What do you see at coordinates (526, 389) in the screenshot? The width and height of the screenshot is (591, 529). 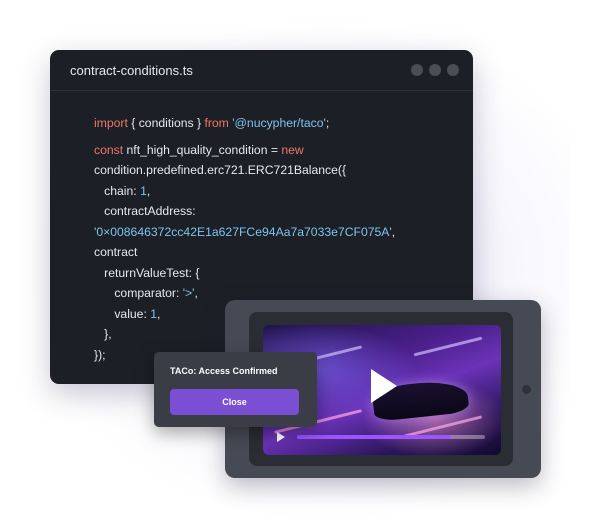 I see `tablet-home-button` at bounding box center [526, 389].